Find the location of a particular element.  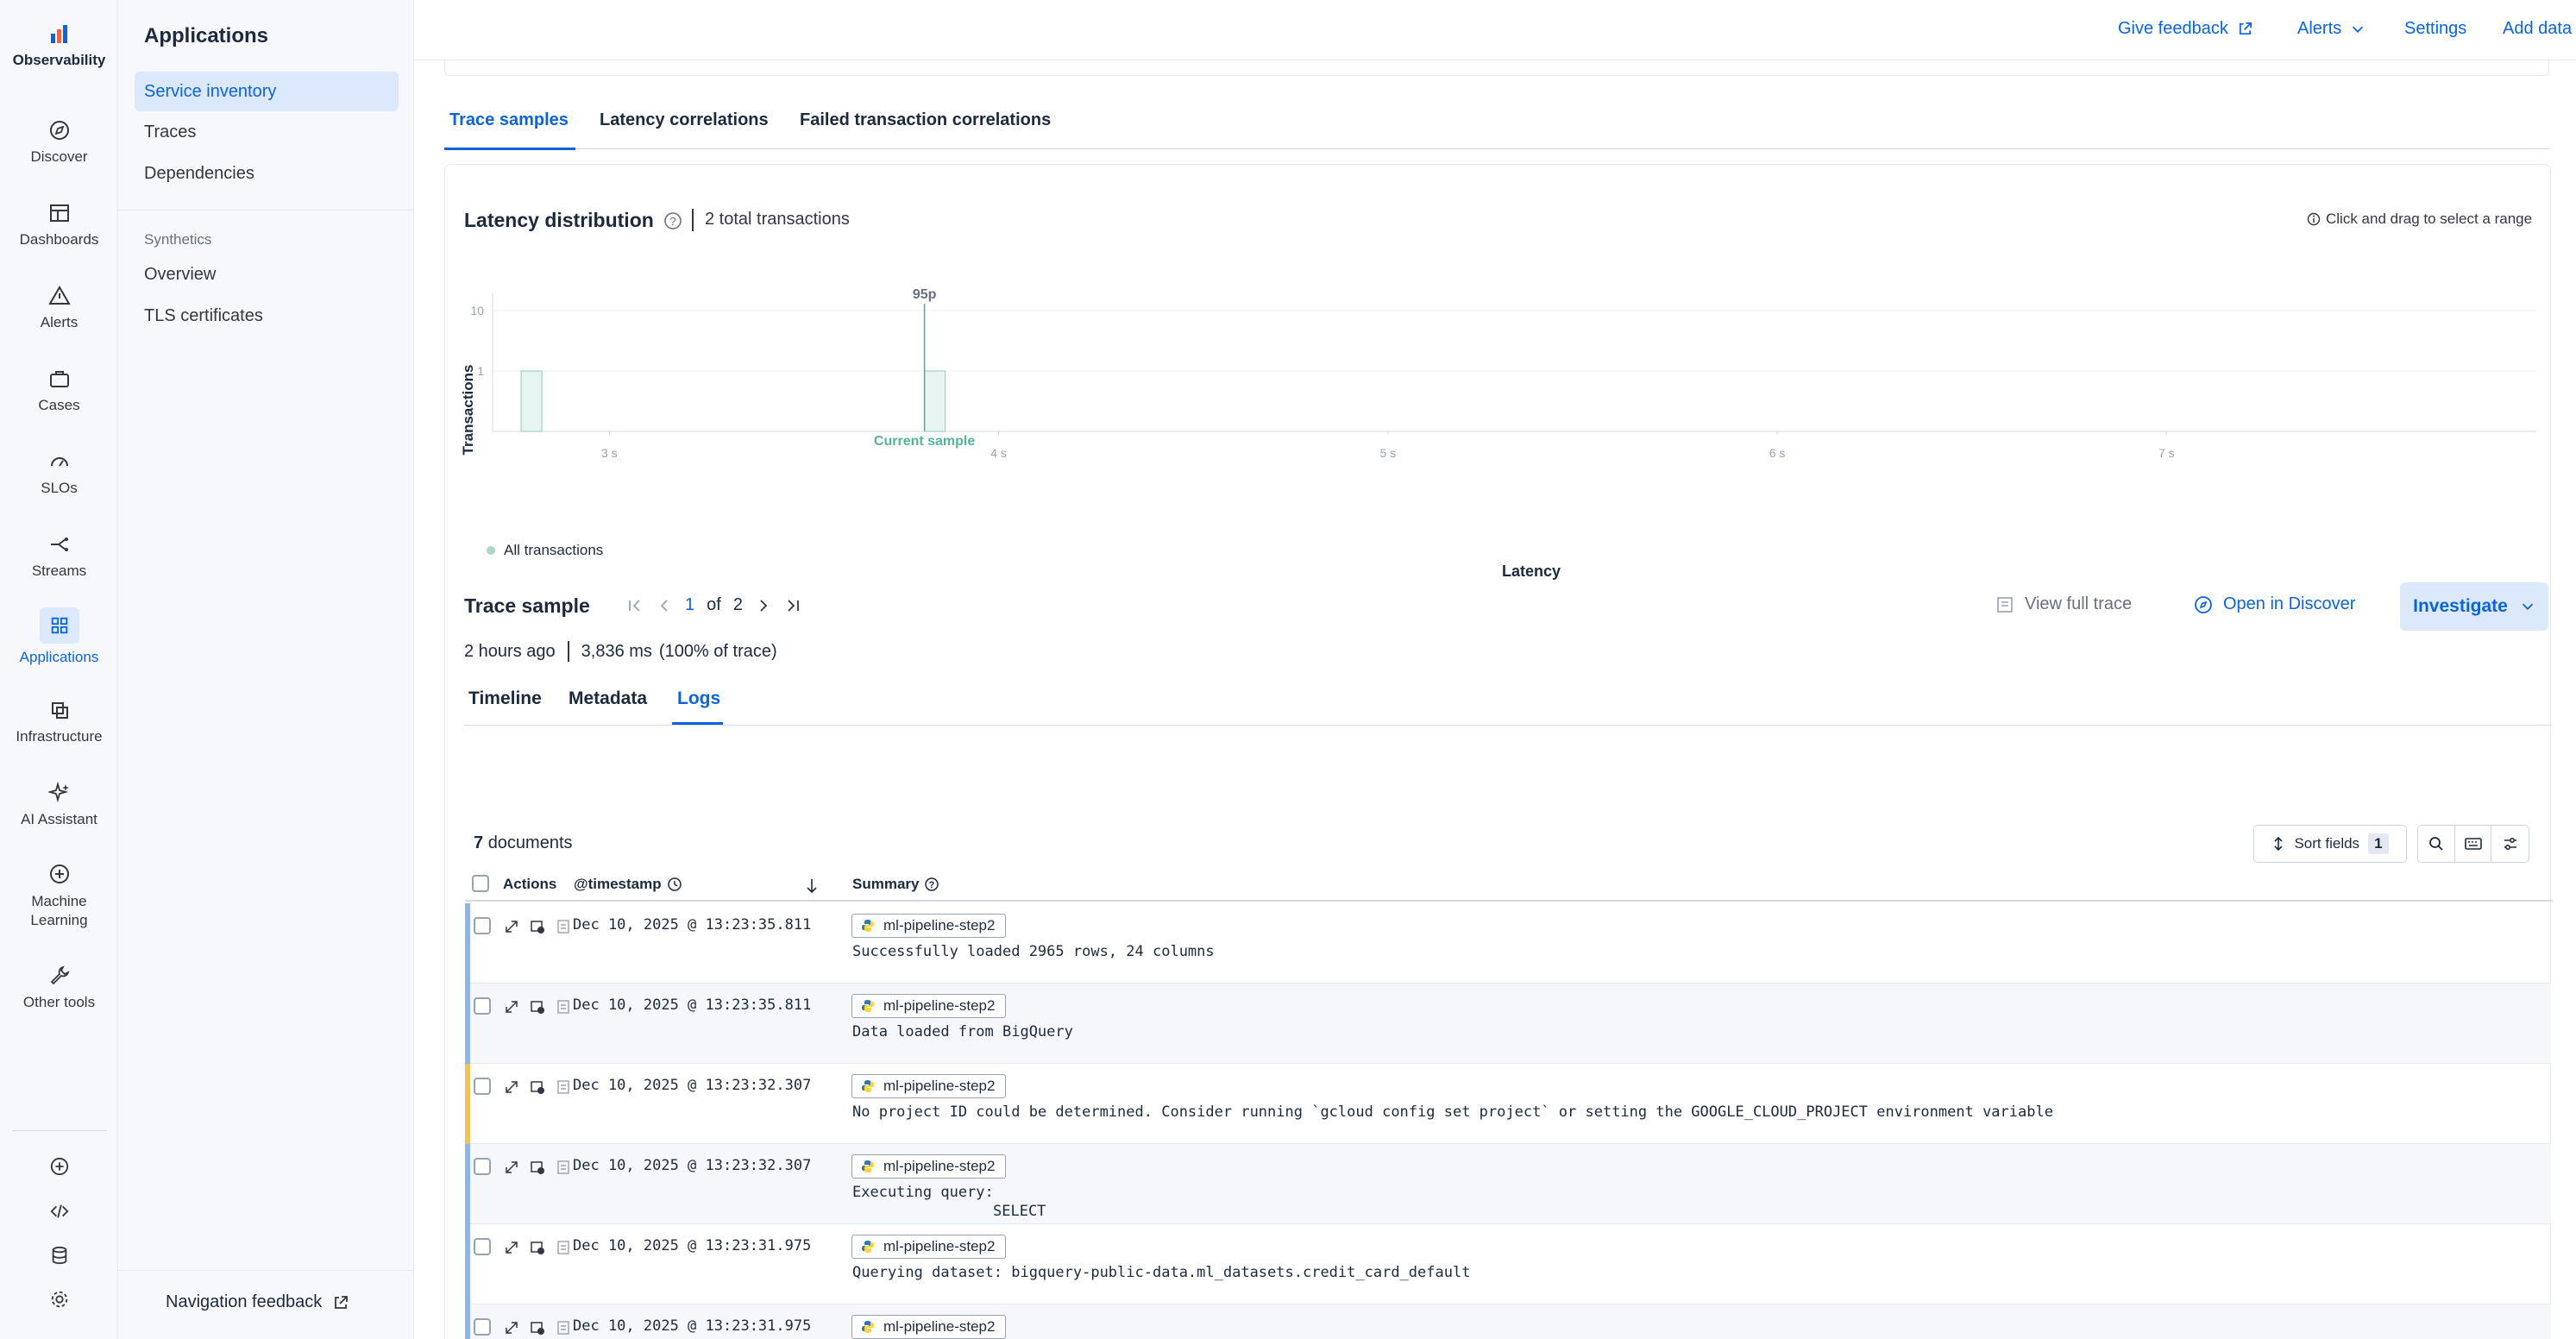

keyboard-shortcuts-button is located at coordinates (2473, 844).